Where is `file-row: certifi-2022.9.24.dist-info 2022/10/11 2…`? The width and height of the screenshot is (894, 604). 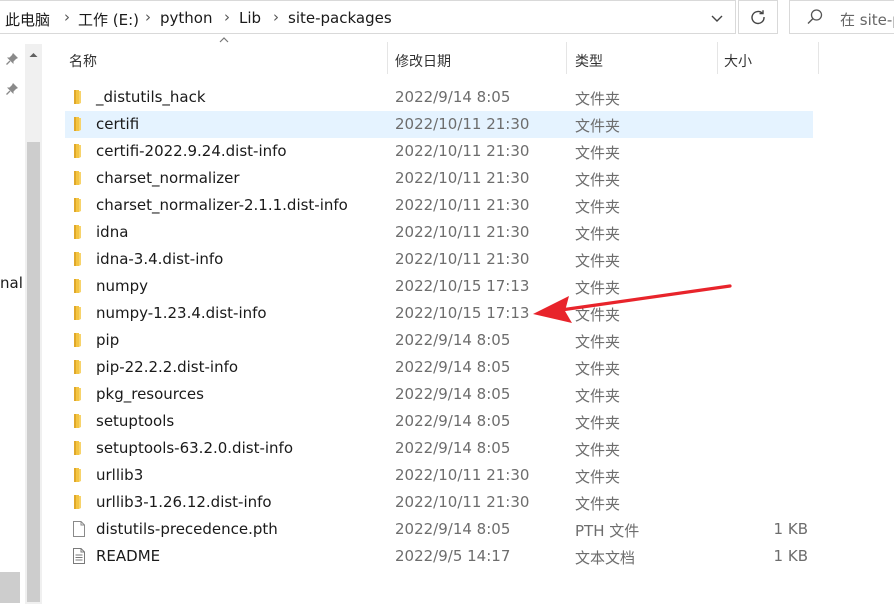 file-row: certifi-2022.9.24.dist-info 2022/10/11 2… is located at coordinates (445, 151).